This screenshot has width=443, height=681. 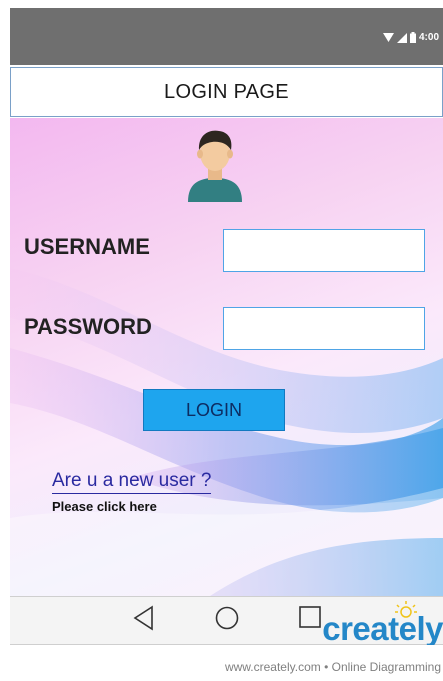 What do you see at coordinates (227, 618) in the screenshot?
I see `home-icon` at bounding box center [227, 618].